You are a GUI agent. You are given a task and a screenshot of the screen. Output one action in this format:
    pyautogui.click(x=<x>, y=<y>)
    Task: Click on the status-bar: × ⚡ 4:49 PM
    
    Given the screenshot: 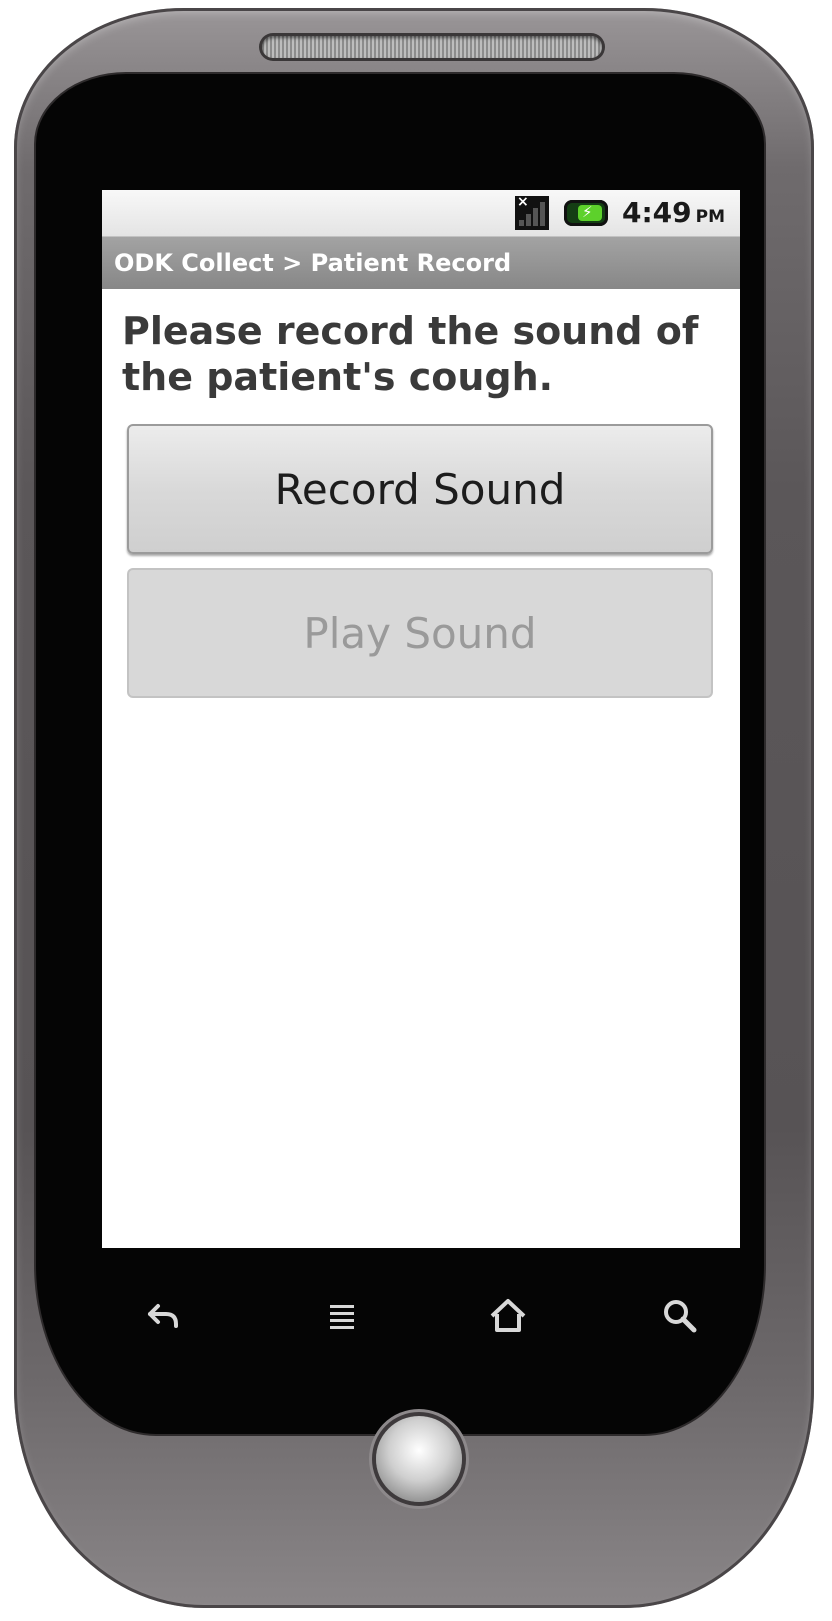 What is the action you would take?
    pyautogui.click(x=421, y=213)
    